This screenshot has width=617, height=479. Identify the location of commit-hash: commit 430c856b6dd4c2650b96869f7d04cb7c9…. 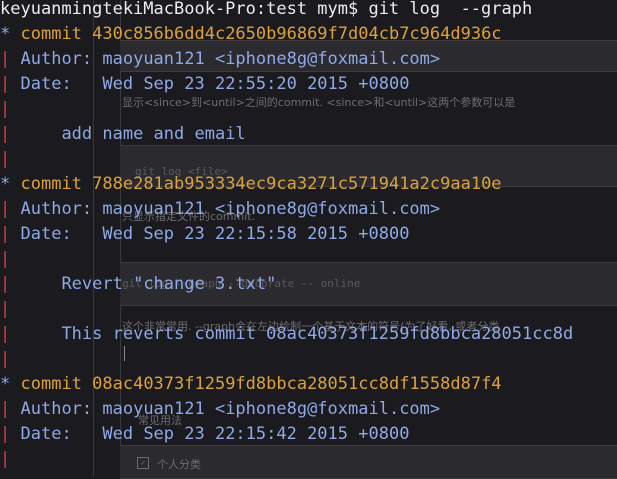
(261, 34).